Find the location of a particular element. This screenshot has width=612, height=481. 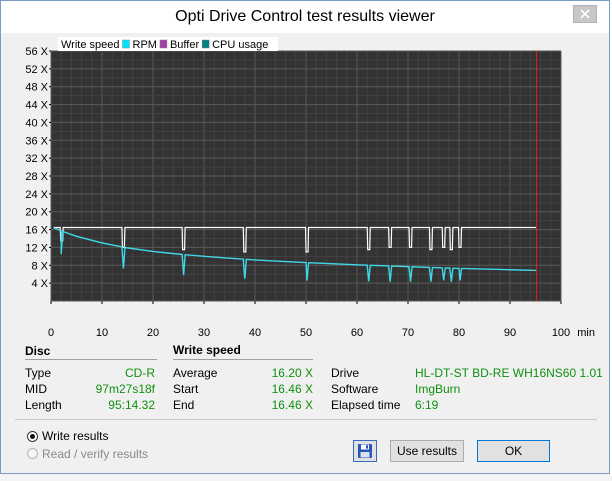

disc-divider is located at coordinates (91, 359).